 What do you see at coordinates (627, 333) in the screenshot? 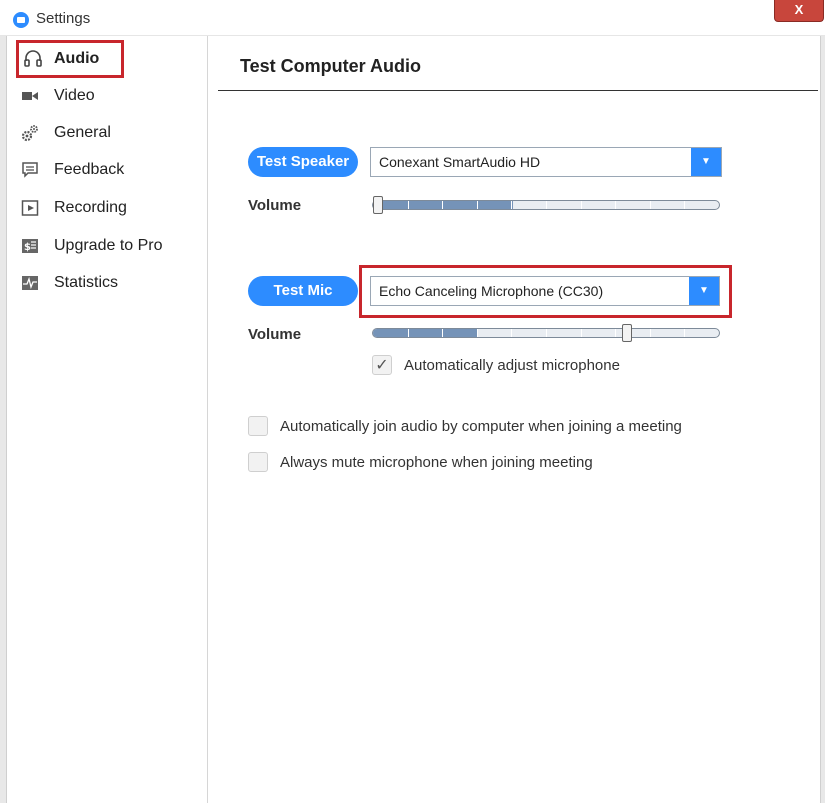
I see `mic-volume-thumb` at bounding box center [627, 333].